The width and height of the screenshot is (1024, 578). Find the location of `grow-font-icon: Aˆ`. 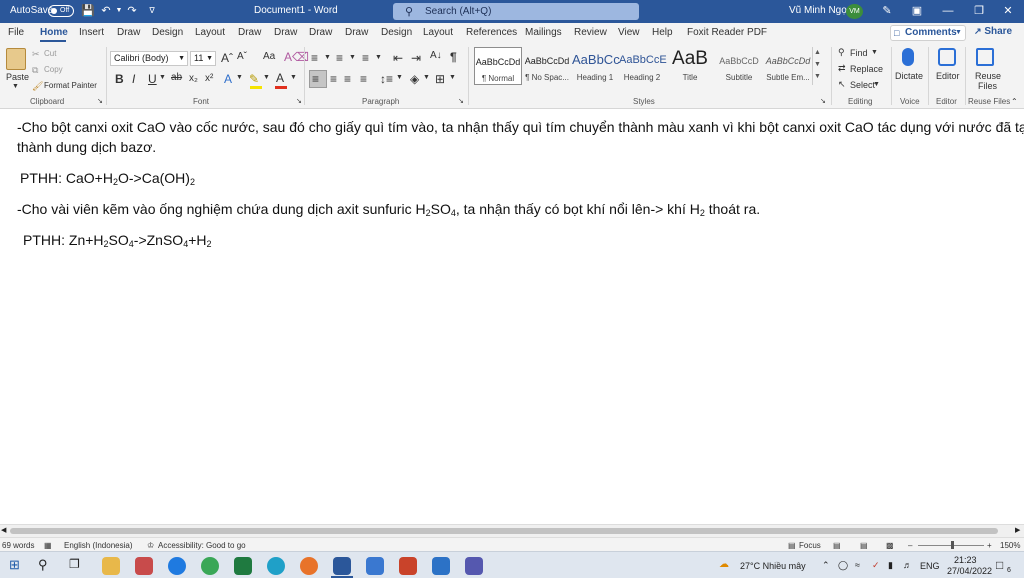

grow-font-icon: Aˆ is located at coordinates (227, 58).